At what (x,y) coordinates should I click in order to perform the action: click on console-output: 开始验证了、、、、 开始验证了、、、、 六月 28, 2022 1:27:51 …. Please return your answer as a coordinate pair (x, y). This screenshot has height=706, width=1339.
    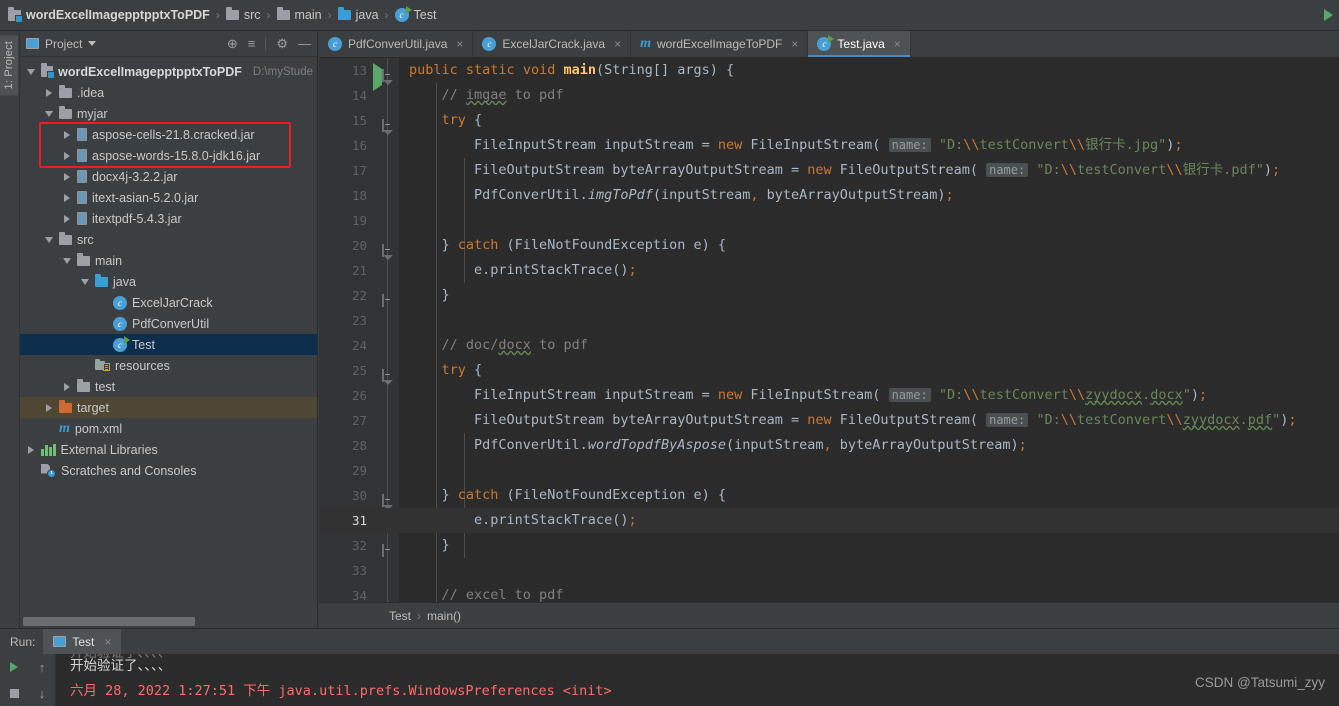
    Looking at the image, I should click on (697, 680).